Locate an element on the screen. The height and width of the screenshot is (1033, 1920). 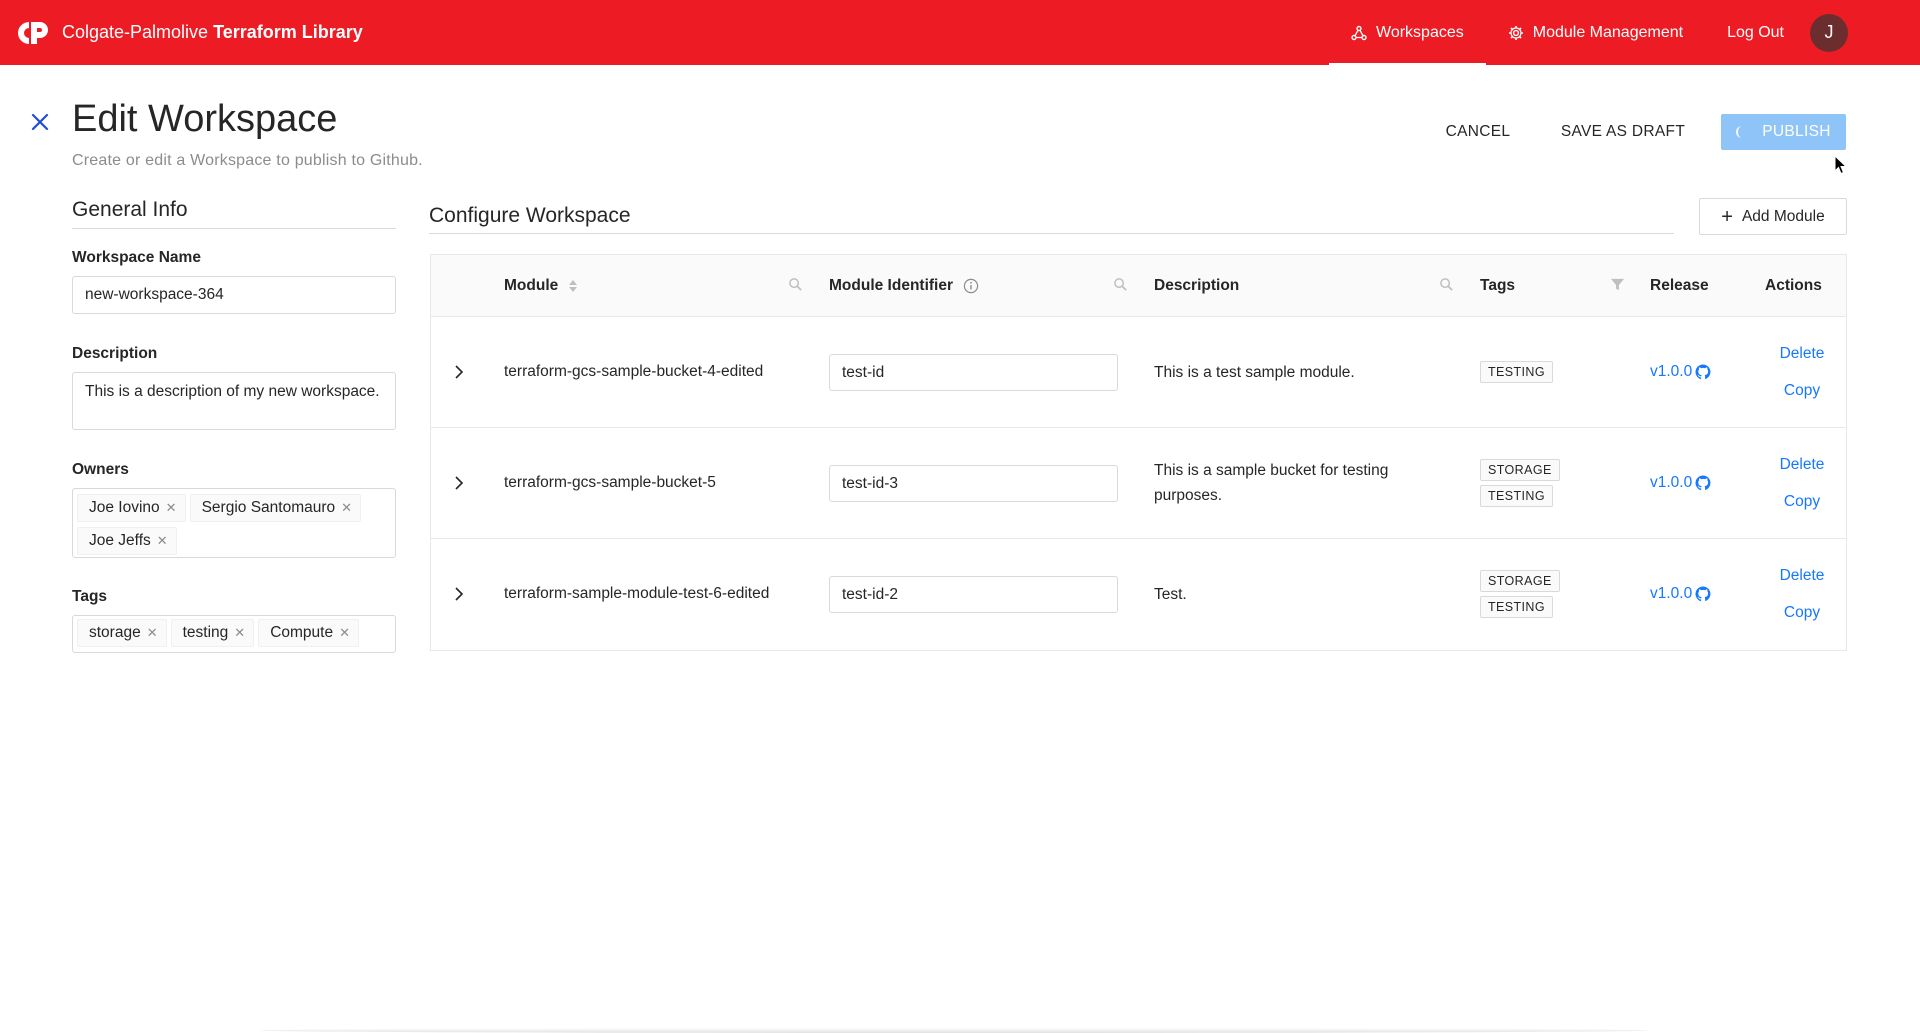
tag-chip-label: storage is located at coordinates (115, 632).